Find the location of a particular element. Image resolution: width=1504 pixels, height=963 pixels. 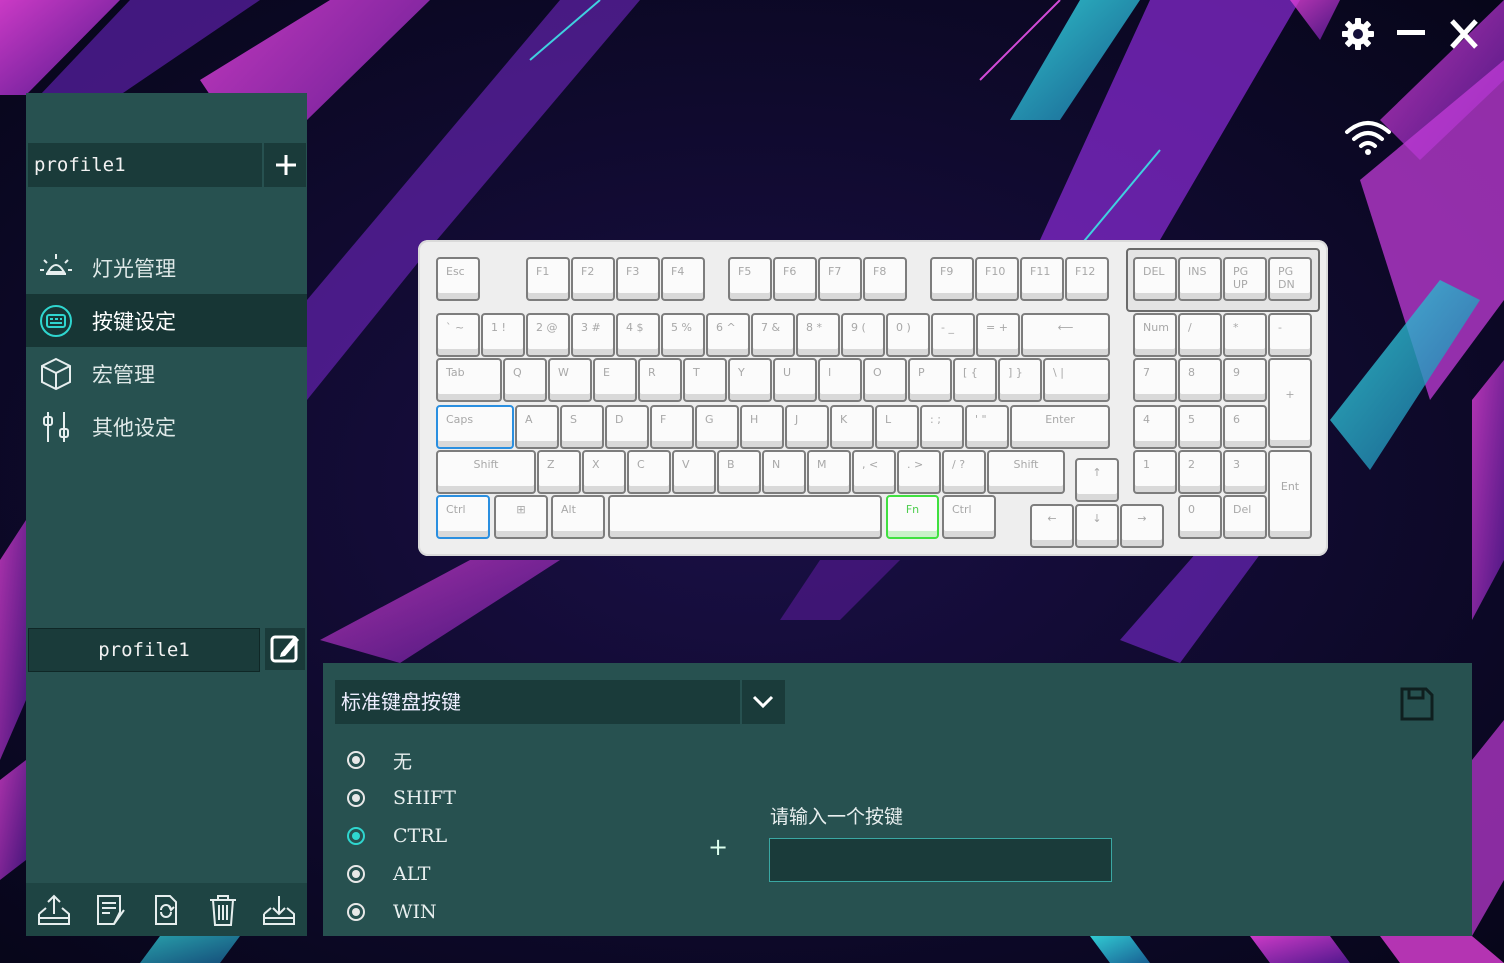

key-minus: - _ is located at coordinates (953, 335).